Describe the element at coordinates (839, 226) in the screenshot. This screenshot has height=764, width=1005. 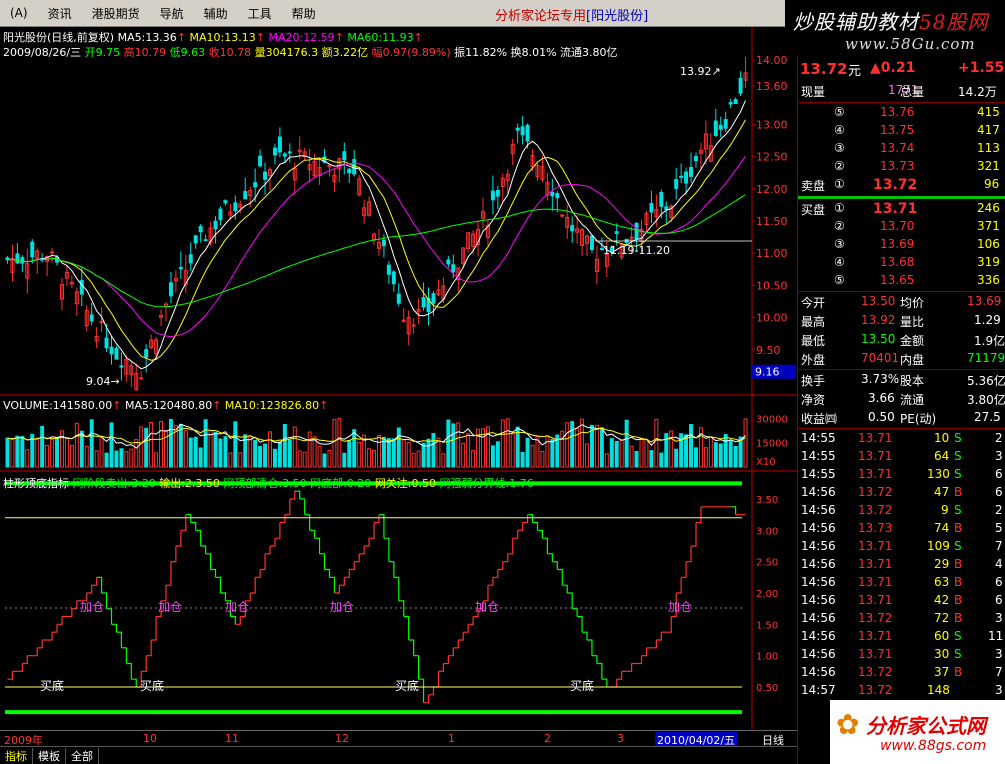
I see `buy-level-index: ②` at that location.